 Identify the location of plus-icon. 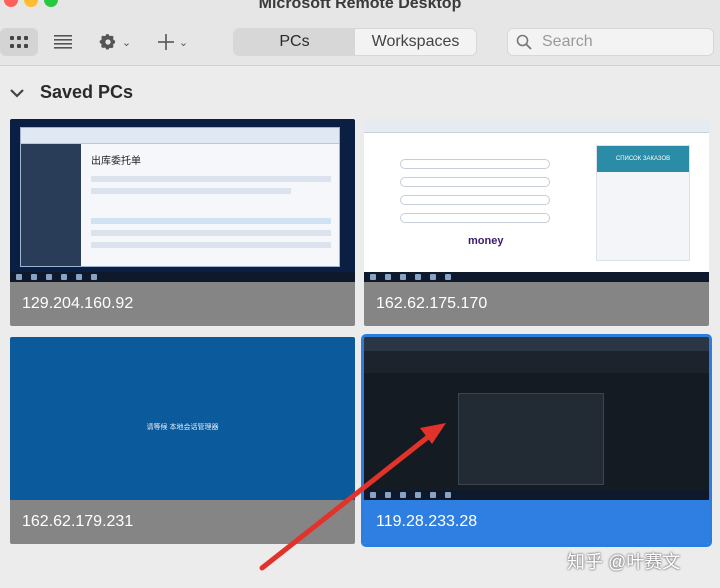
(165, 42).